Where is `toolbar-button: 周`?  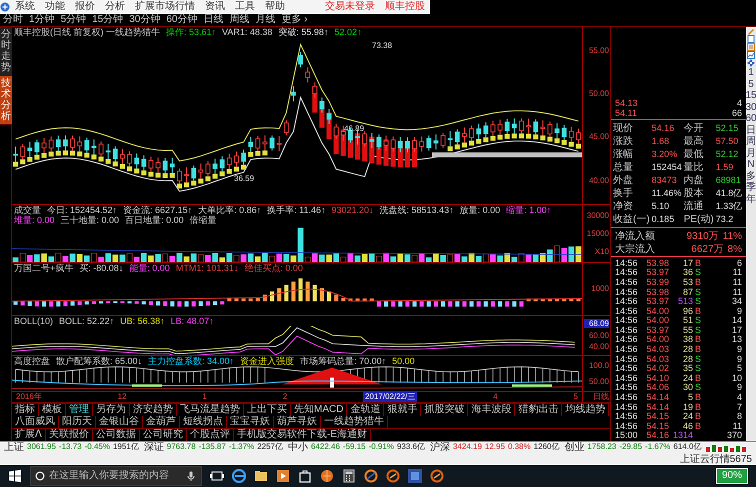
toolbar-button: 周 is located at coordinates (751, 142).